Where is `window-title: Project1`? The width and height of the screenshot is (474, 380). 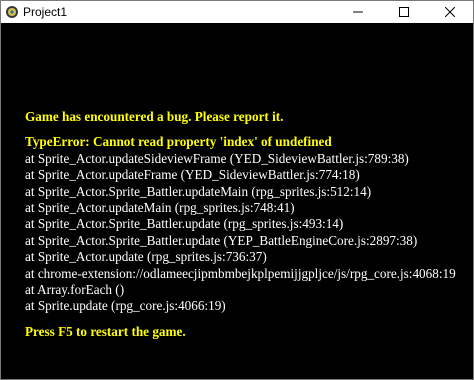
window-title: Project1 is located at coordinates (45, 12).